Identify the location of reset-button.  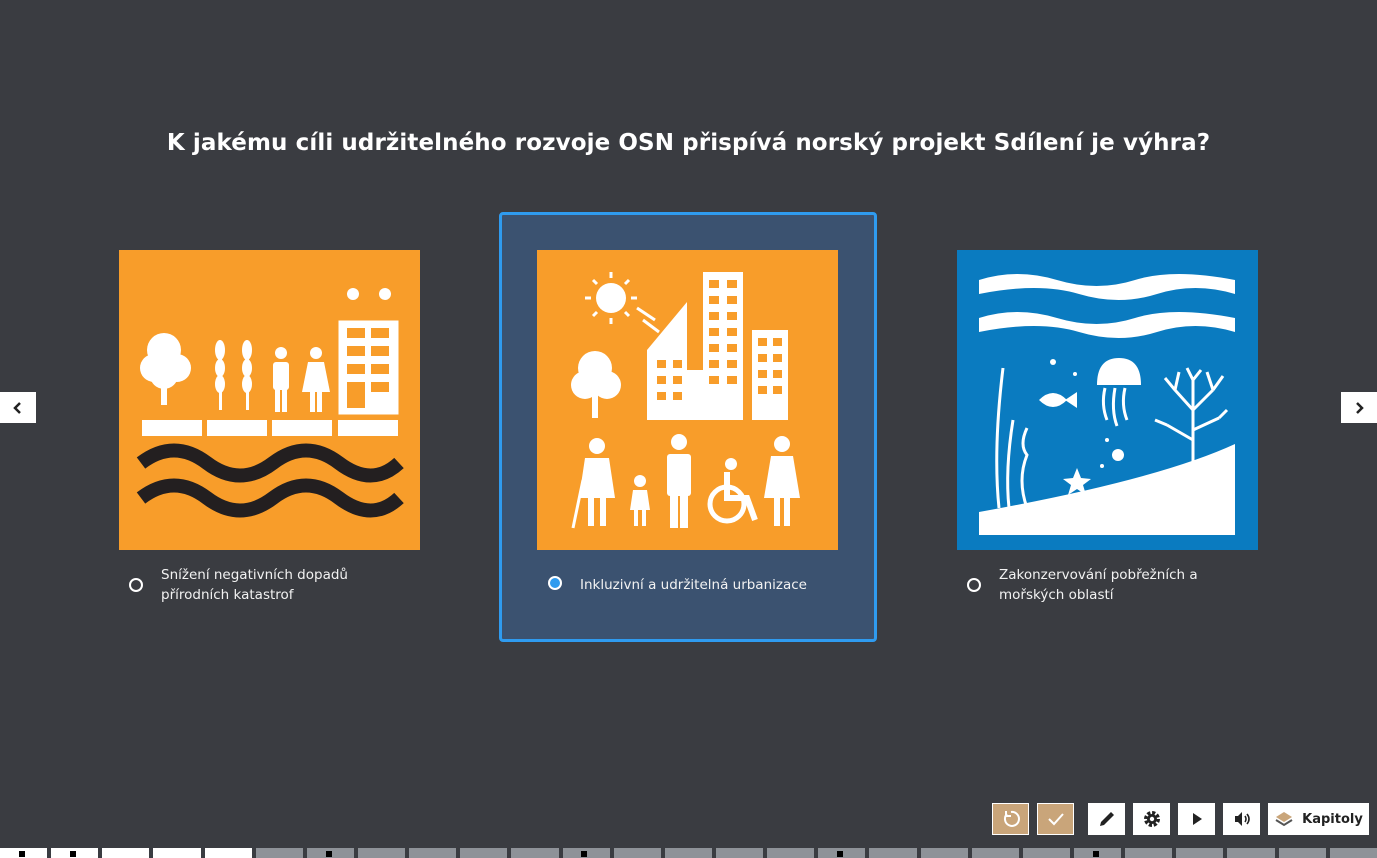
(1010, 819).